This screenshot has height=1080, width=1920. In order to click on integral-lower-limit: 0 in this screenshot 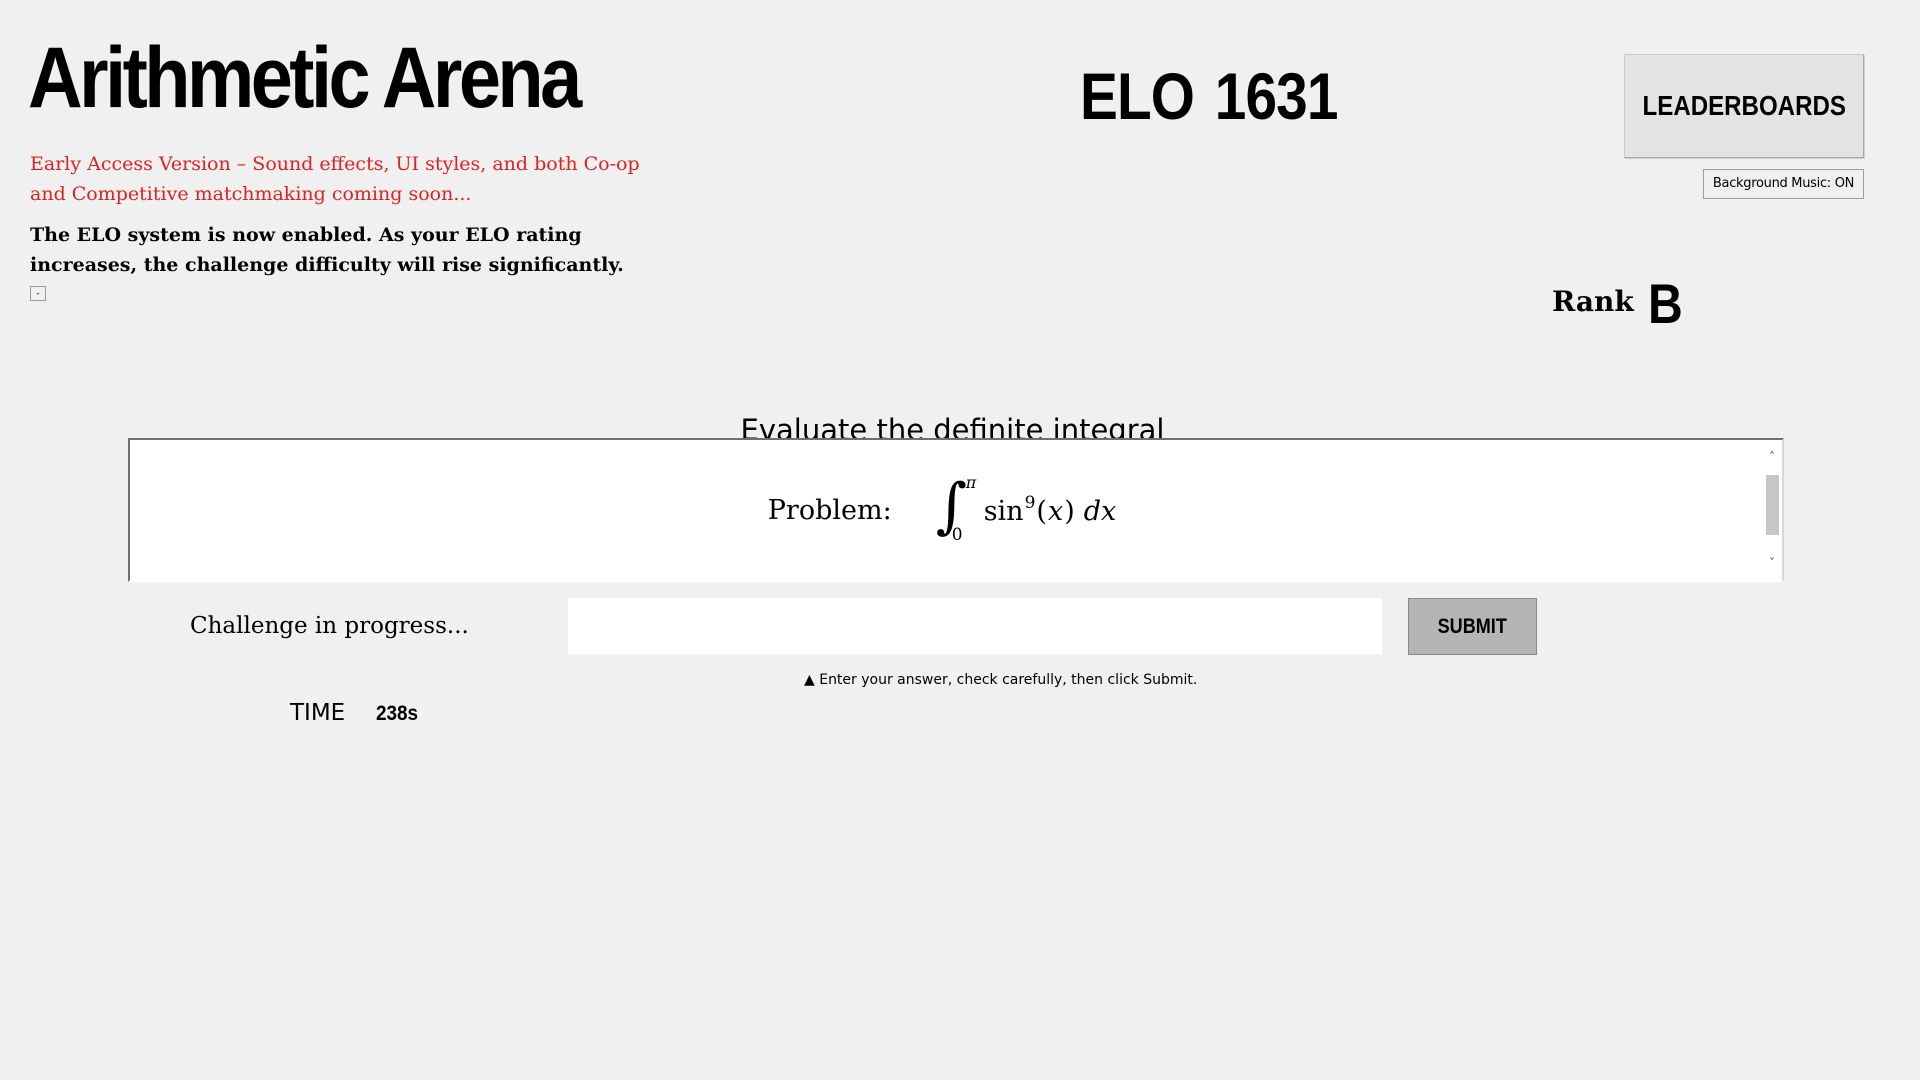, I will do `click(957, 535)`.